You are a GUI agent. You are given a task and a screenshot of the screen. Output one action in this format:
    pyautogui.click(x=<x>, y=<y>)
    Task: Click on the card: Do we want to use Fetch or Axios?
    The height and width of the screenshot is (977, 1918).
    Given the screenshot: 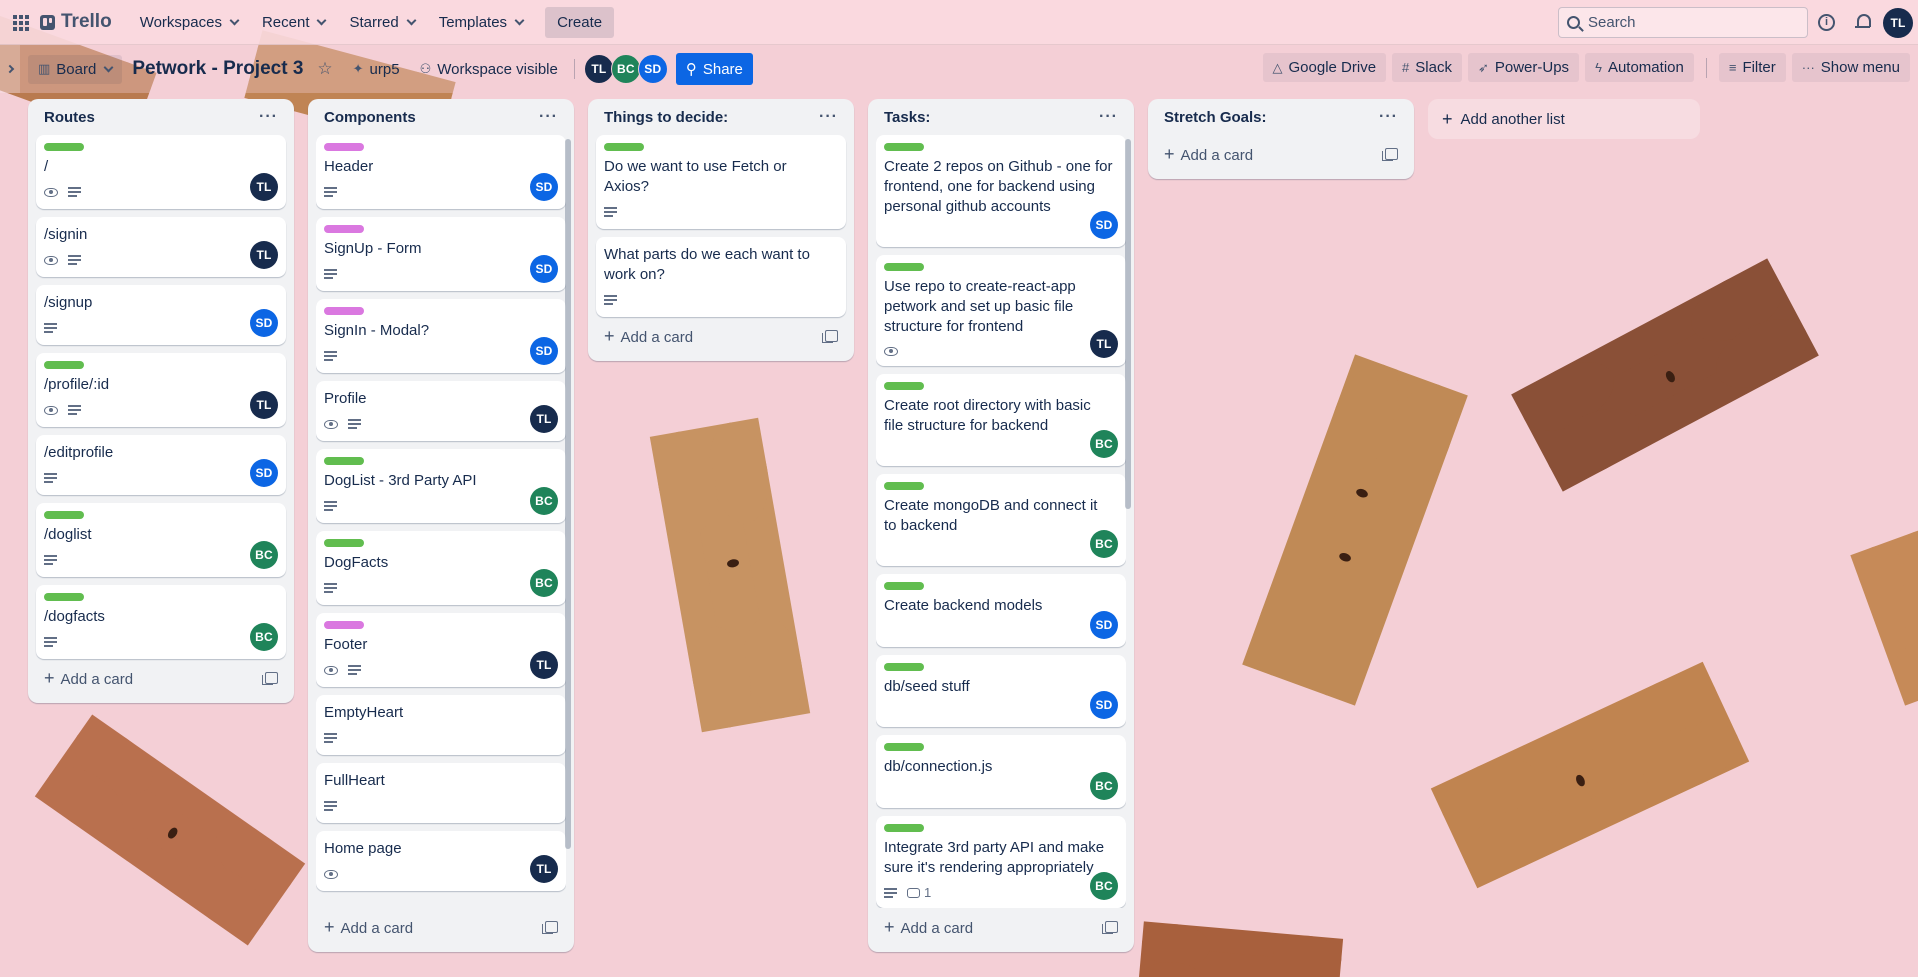 What is the action you would take?
    pyautogui.click(x=721, y=182)
    